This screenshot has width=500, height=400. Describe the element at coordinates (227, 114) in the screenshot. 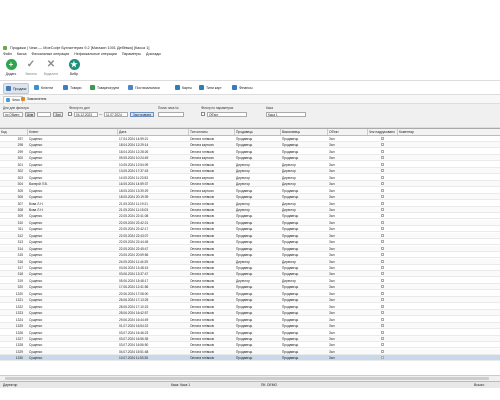

I see `params-select: Об'єкт` at that location.